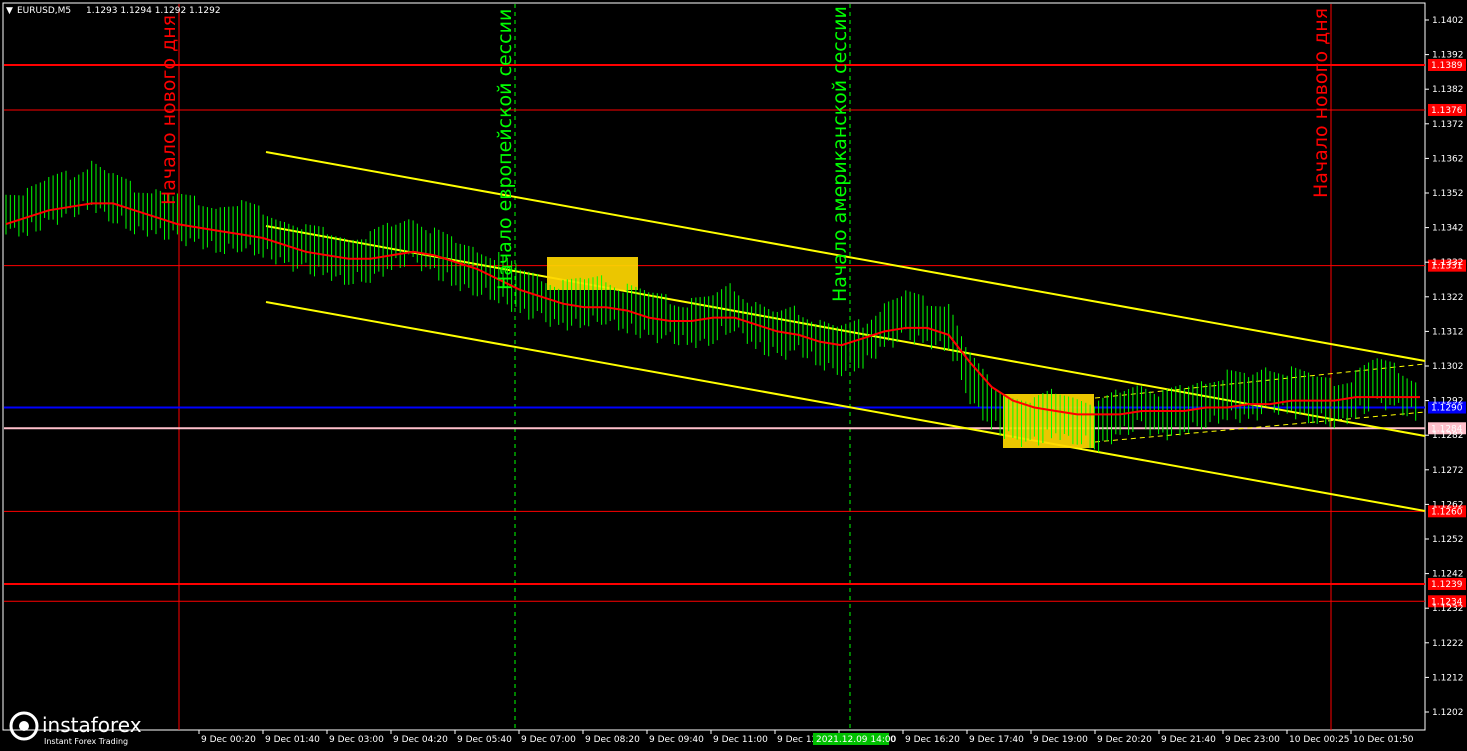  Describe the element at coordinates (1448, 263) in the screenshot. I see `y-tick-label: 1.1332` at that location.